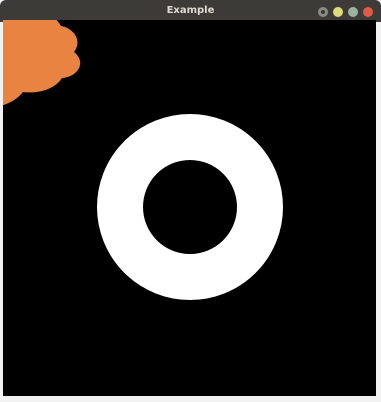 The image size is (381, 402). I want to click on titlebar: Example, so click(190, 11).